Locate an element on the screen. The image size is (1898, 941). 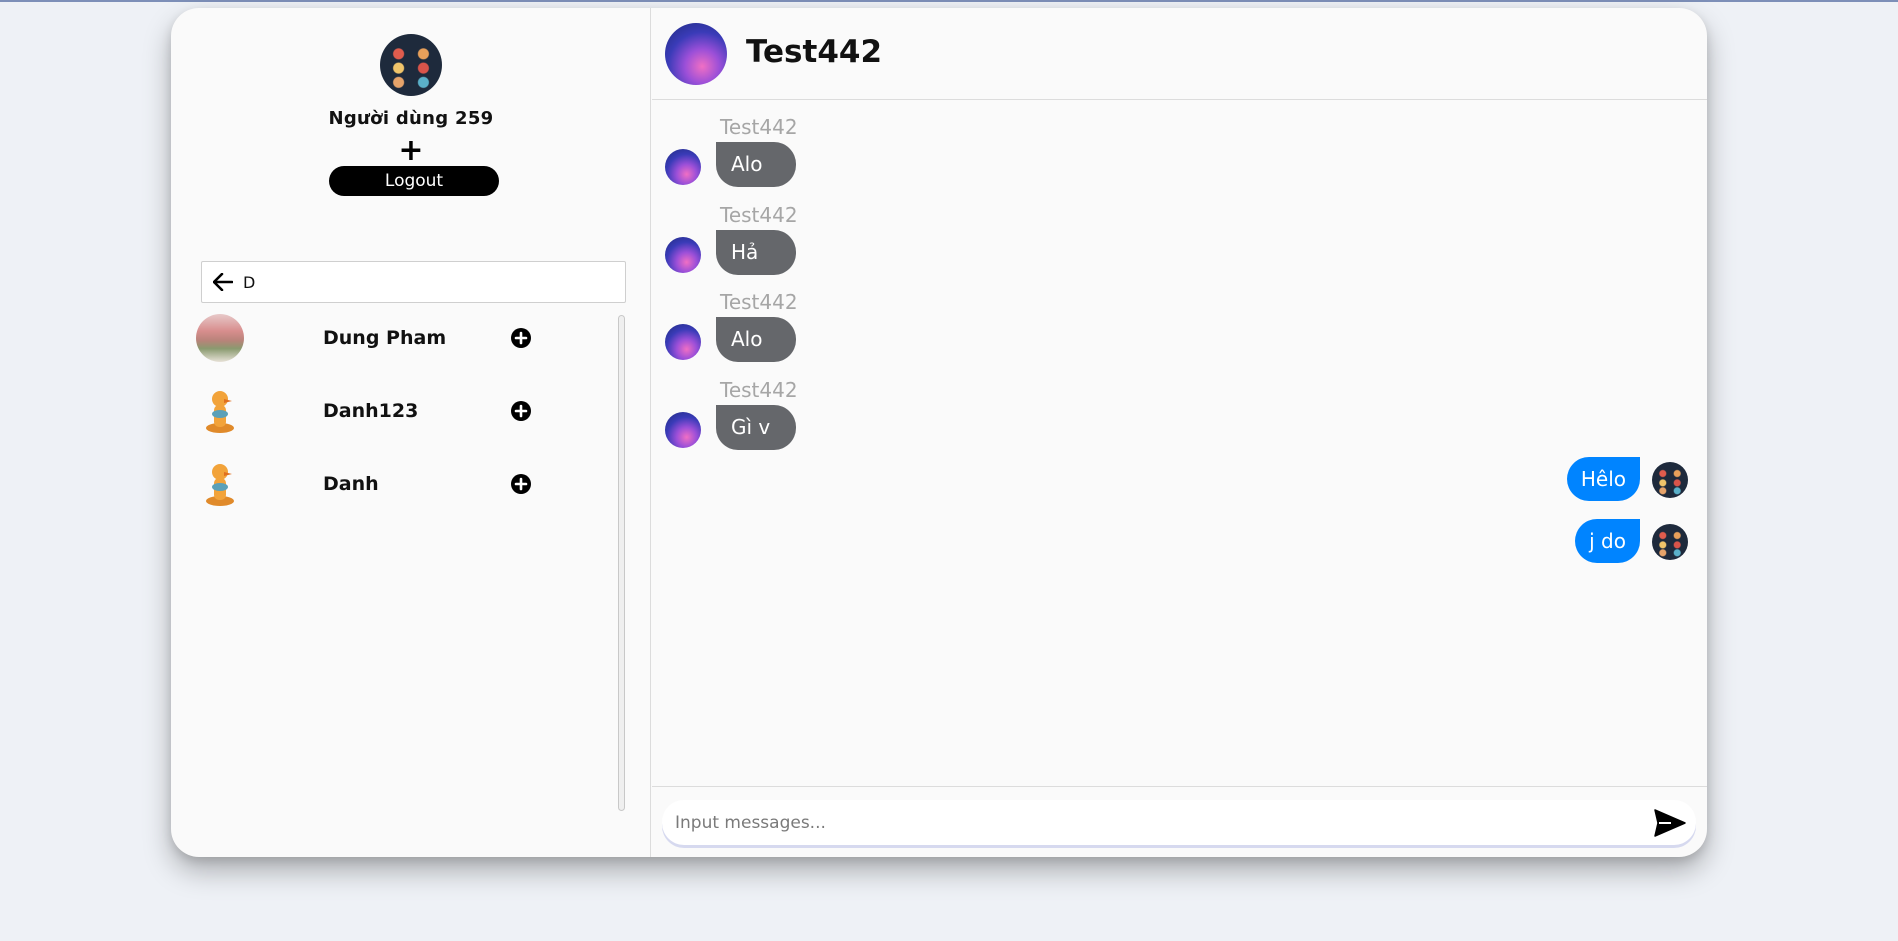
composer-box is located at coordinates (1179, 822).